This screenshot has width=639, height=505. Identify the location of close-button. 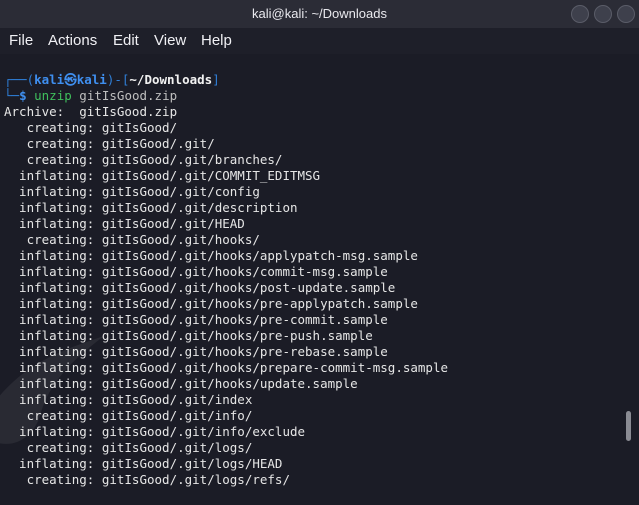
(626, 14).